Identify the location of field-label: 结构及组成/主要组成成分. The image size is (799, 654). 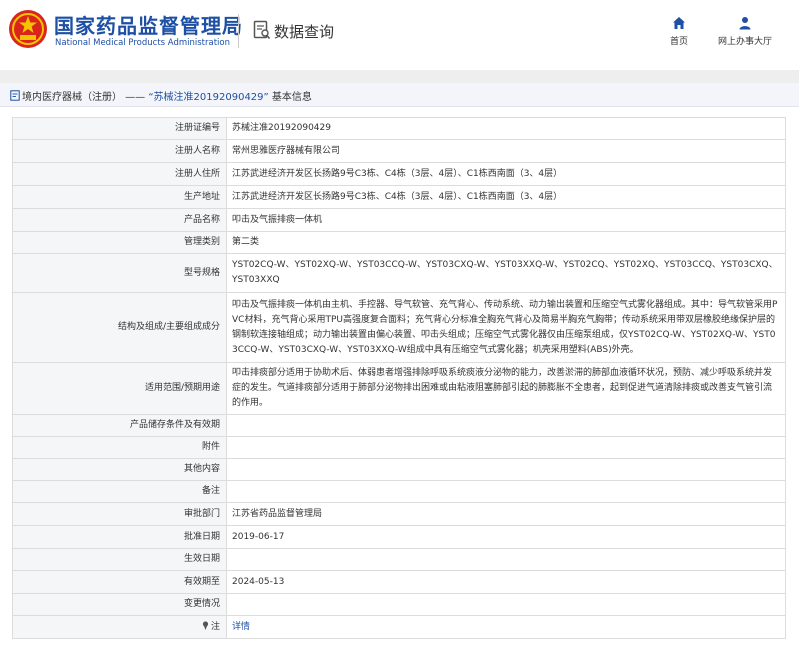
(119, 327).